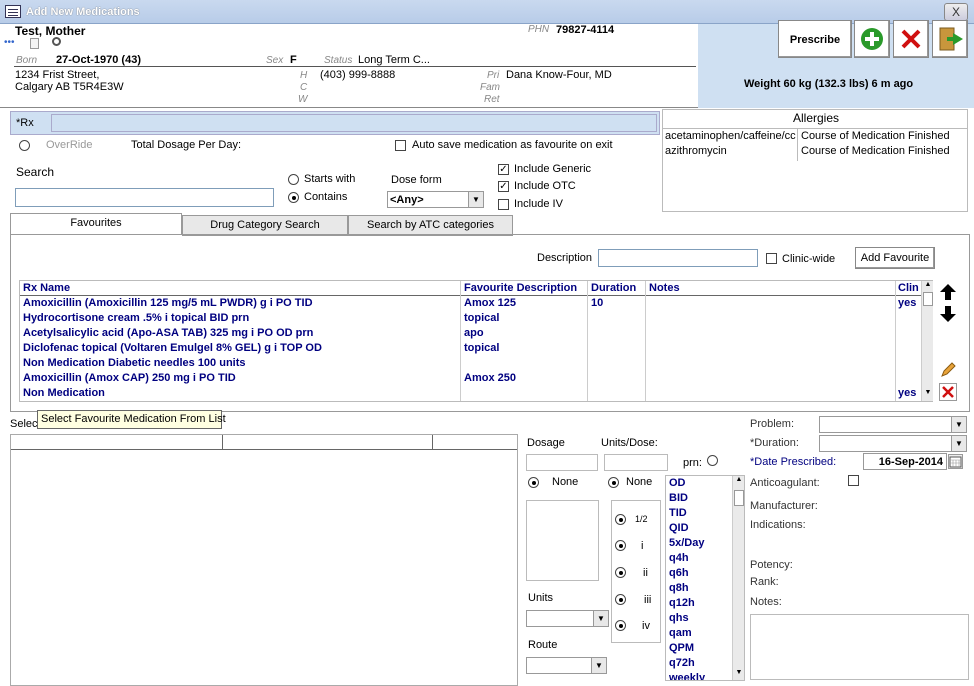 Image resolution: width=974 pixels, height=686 pixels. Describe the element at coordinates (682, 603) in the screenshot. I see `frequency-item: q12h` at that location.